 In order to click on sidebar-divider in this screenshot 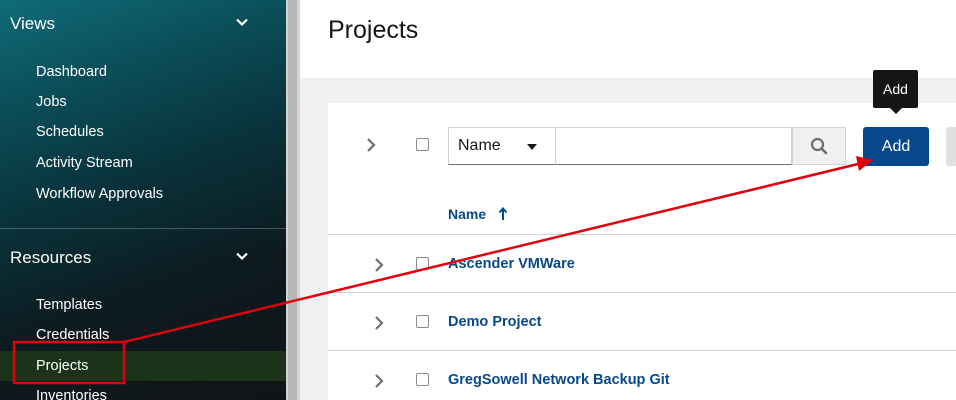, I will do `click(143, 228)`.